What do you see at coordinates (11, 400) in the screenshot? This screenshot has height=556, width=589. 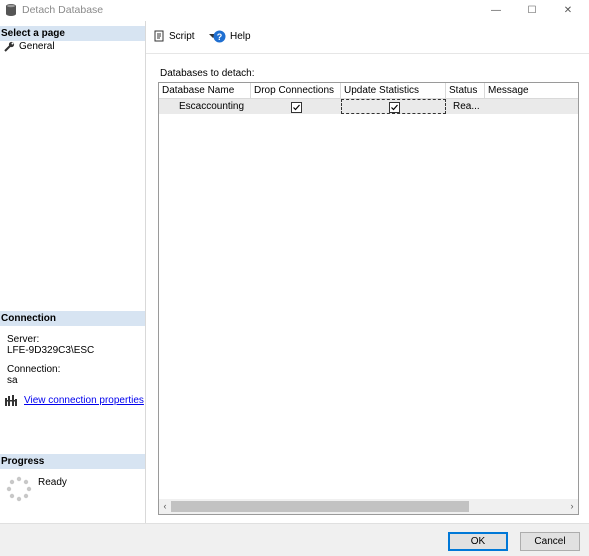 I see `connection-properties-icon` at bounding box center [11, 400].